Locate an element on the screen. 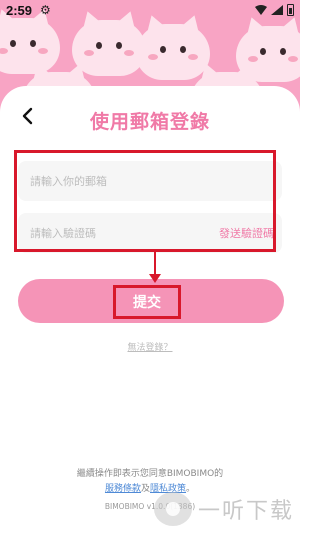 This screenshot has height=534, width=320. submit-button-label: 提交 is located at coordinates (147, 302).